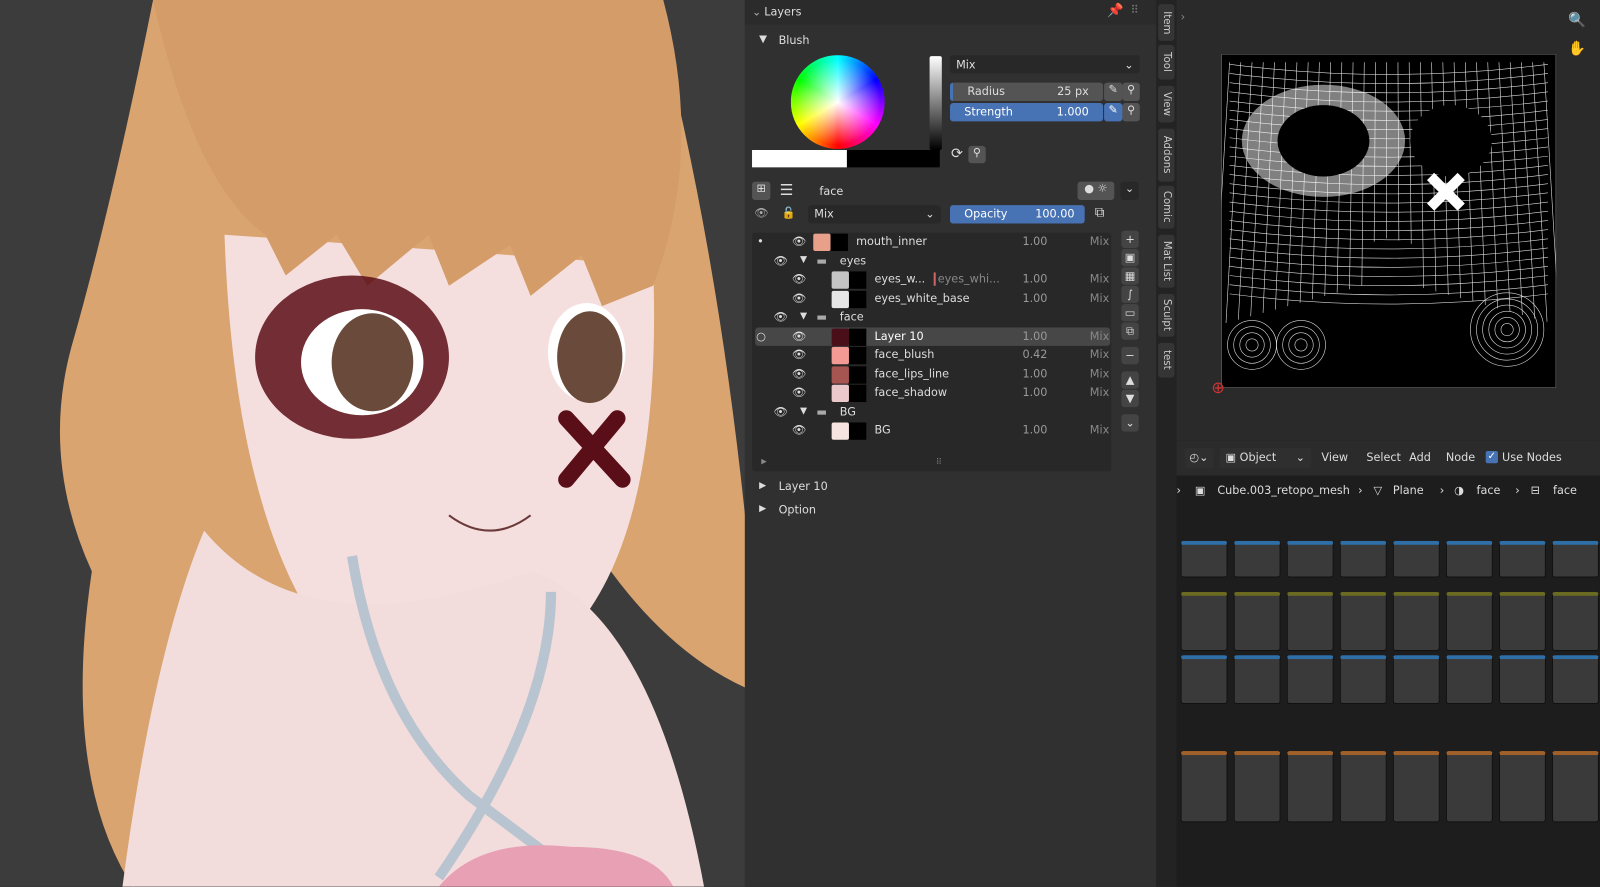 This screenshot has width=1600, height=887. I want to click on move-down-button: ▼, so click(1130, 398).